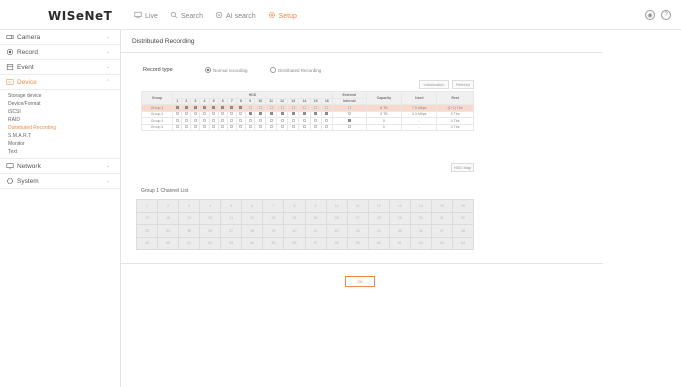 The image size is (681, 387). Describe the element at coordinates (64, 144) in the screenshot. I see `submenu-item-monitor: Monitor` at that location.